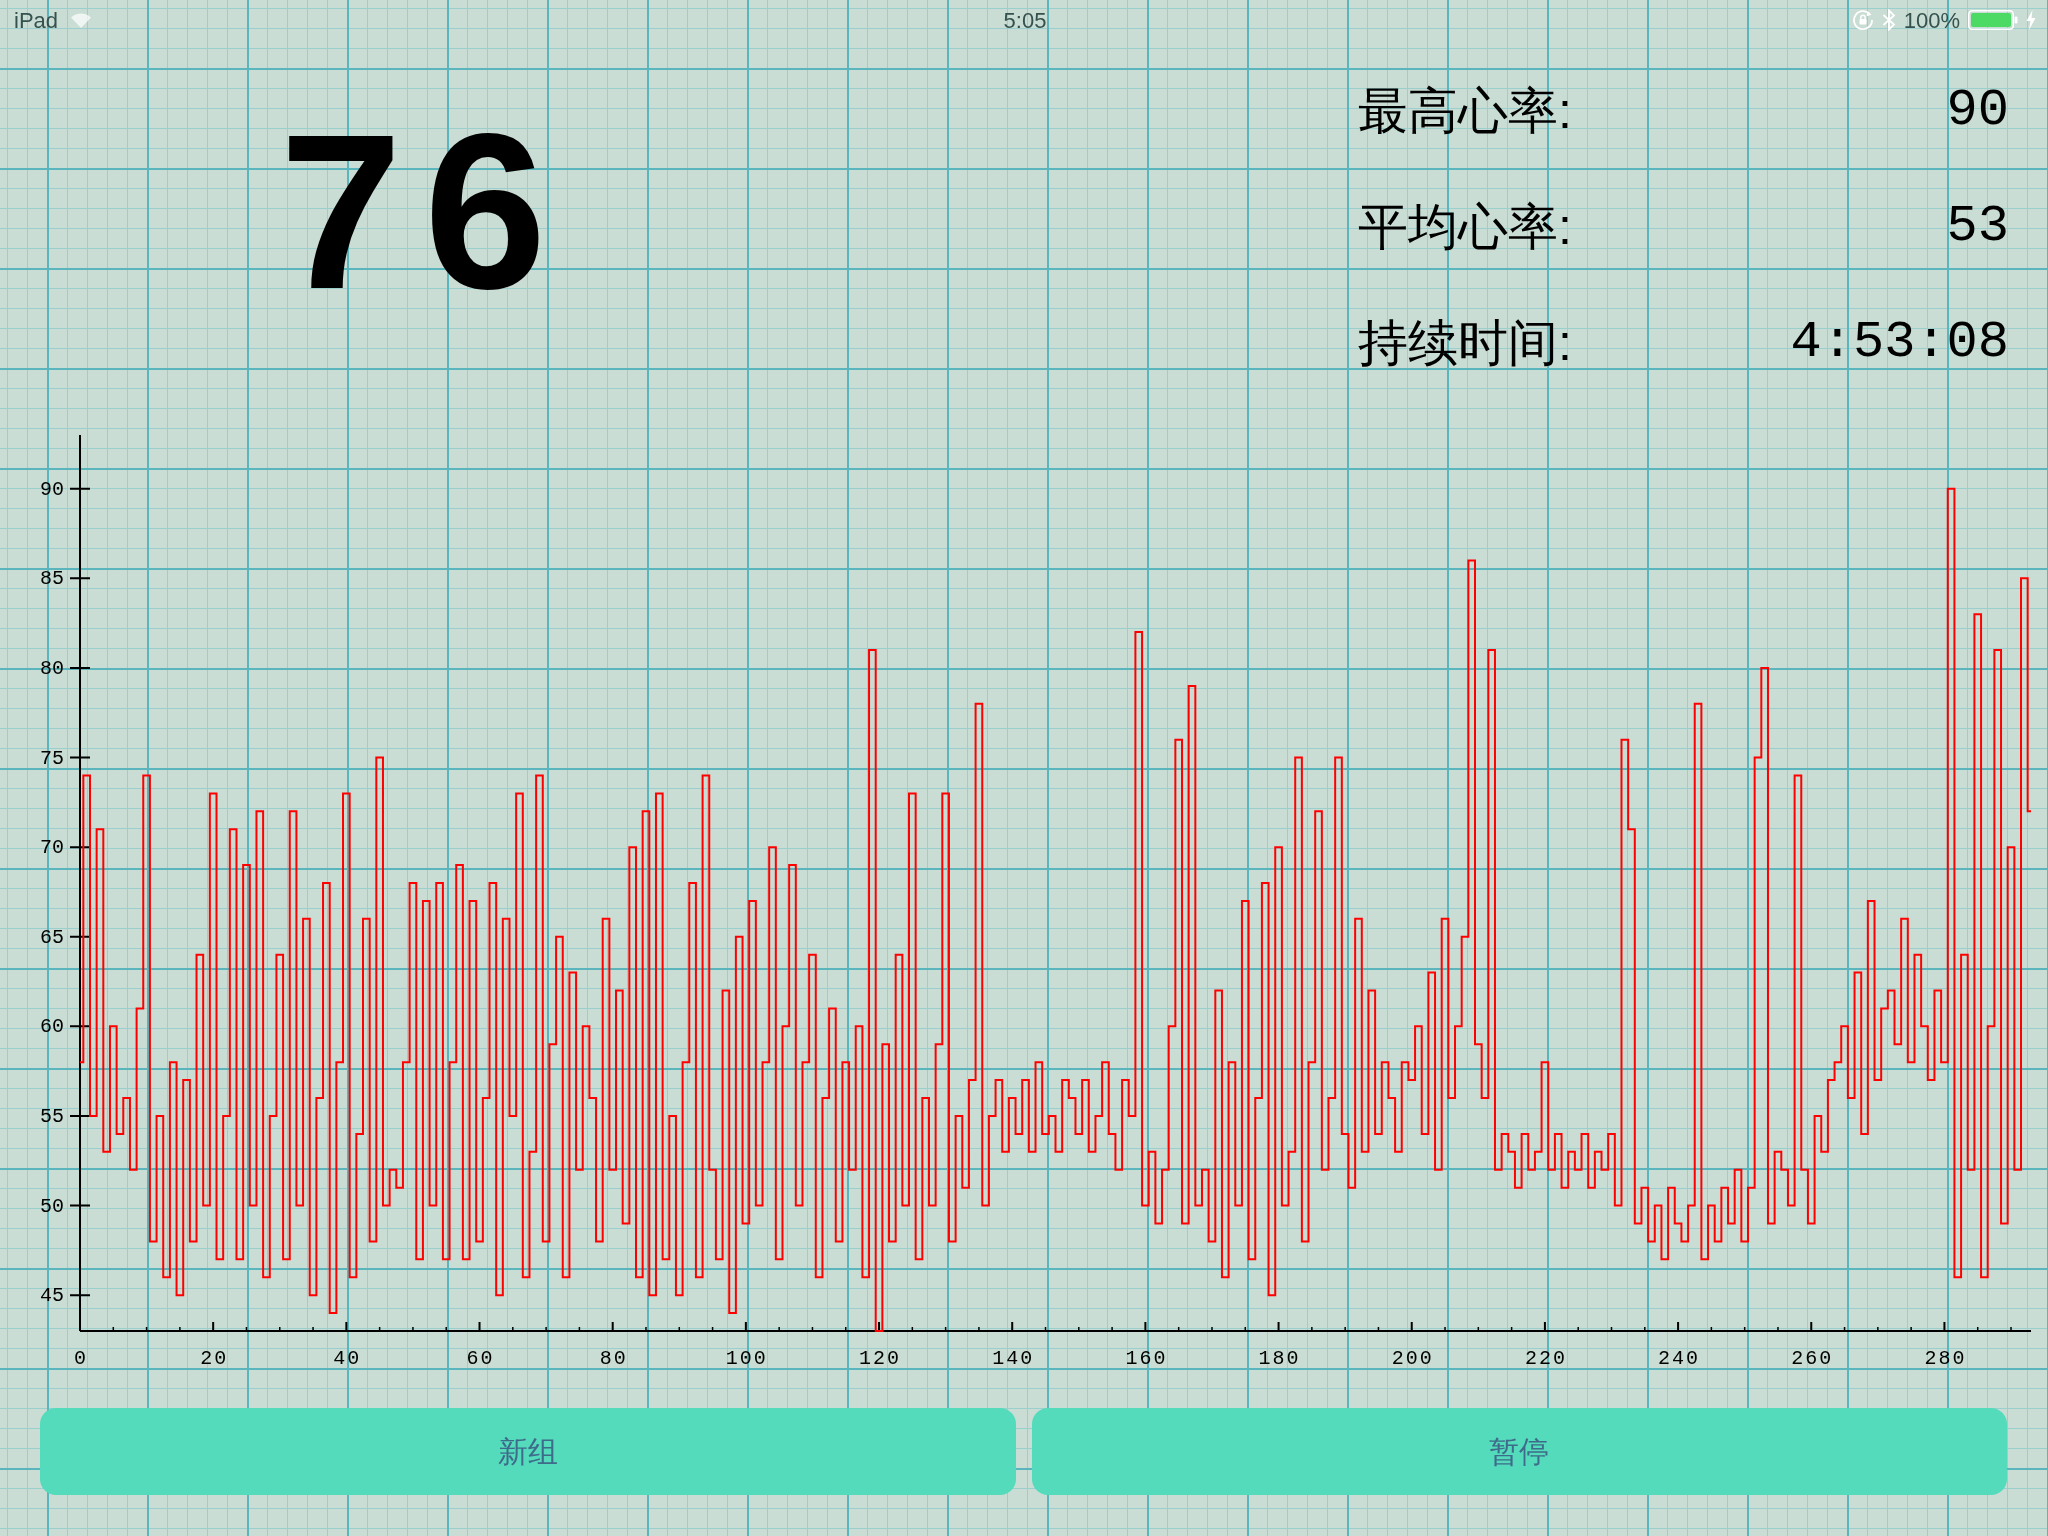  I want to click on y-tick-label: 60, so click(52, 1027).